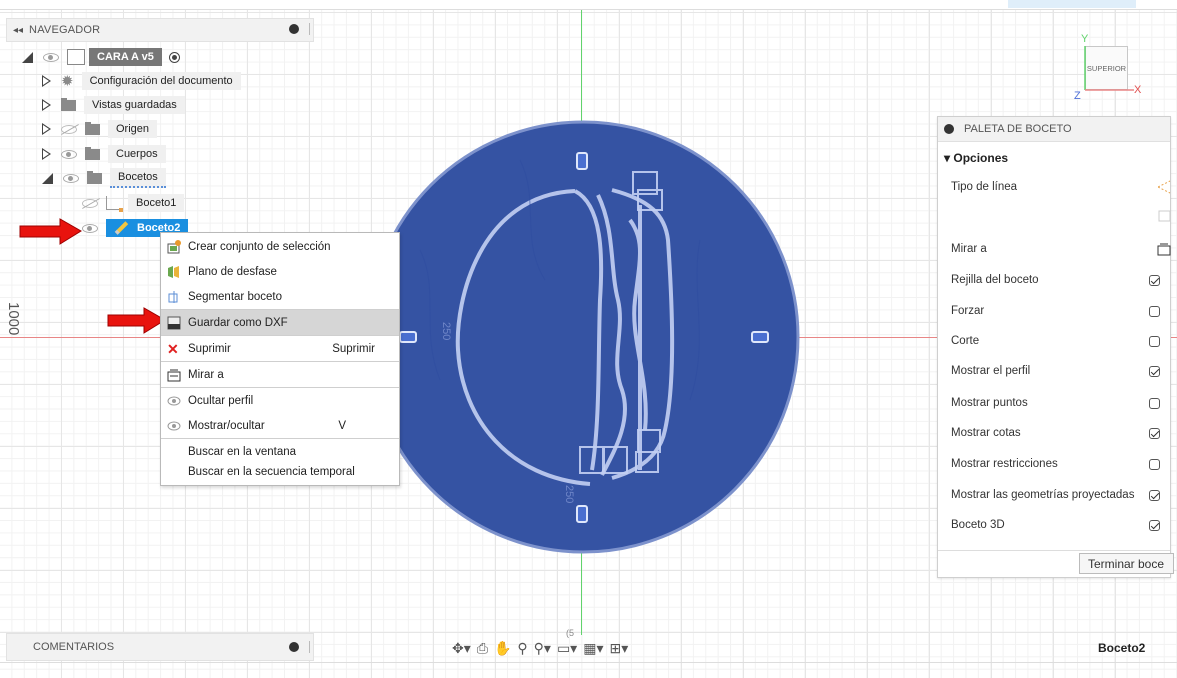 The width and height of the screenshot is (1177, 678). I want to click on menu-item-create-selection-set: Crear conjunto de selección, so click(280, 246).